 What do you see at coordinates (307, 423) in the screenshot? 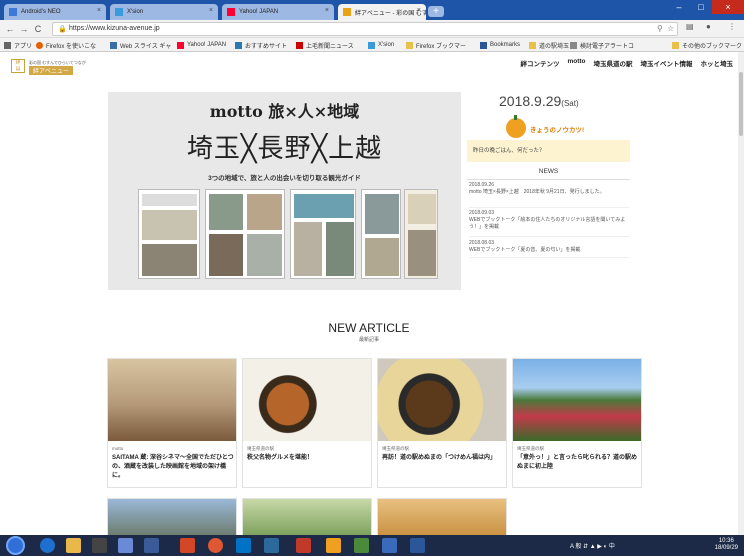
I see `article-card: 埼玉県道の駅 秩父名物グルメを堪能！` at bounding box center [307, 423].